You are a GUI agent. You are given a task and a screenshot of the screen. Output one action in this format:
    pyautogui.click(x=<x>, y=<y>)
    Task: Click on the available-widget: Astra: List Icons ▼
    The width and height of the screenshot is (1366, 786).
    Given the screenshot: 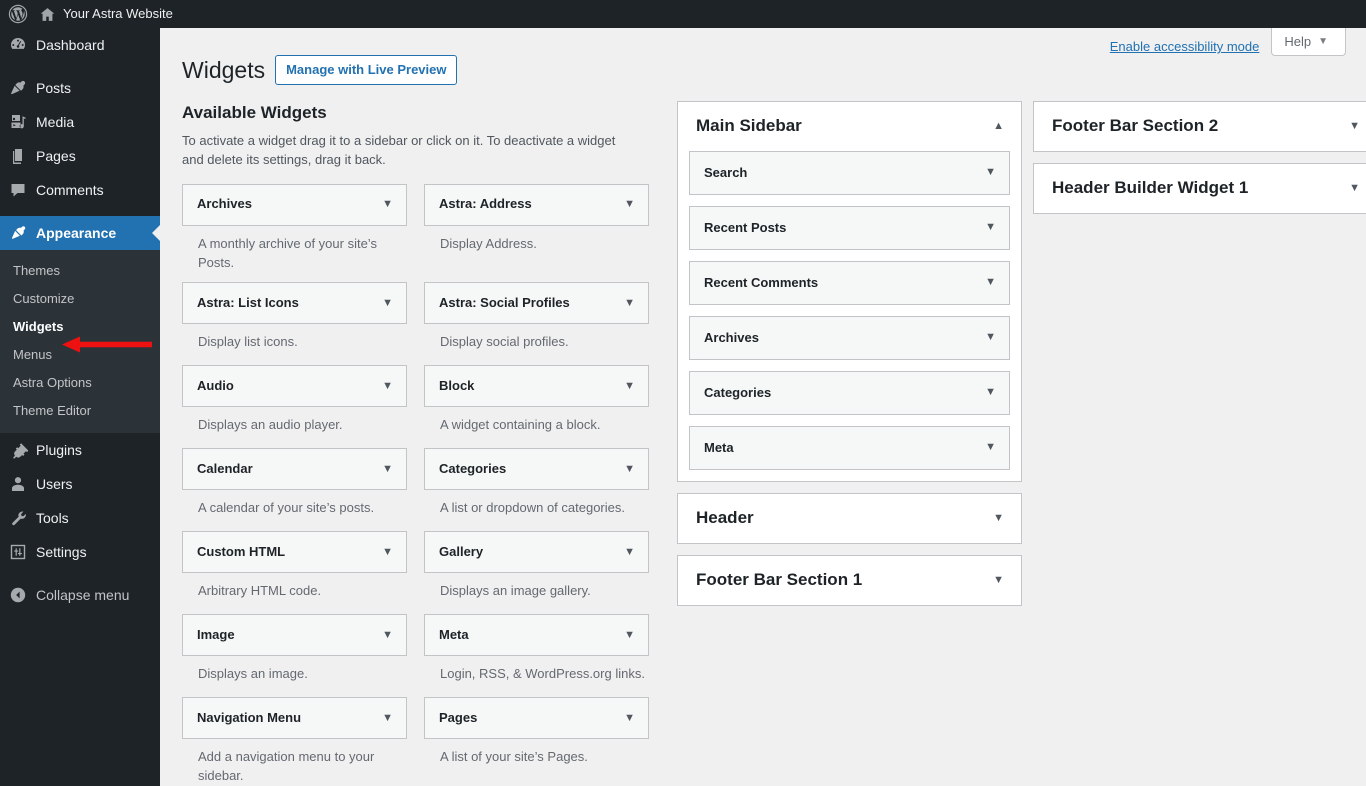 What is the action you would take?
    pyautogui.click(x=294, y=303)
    